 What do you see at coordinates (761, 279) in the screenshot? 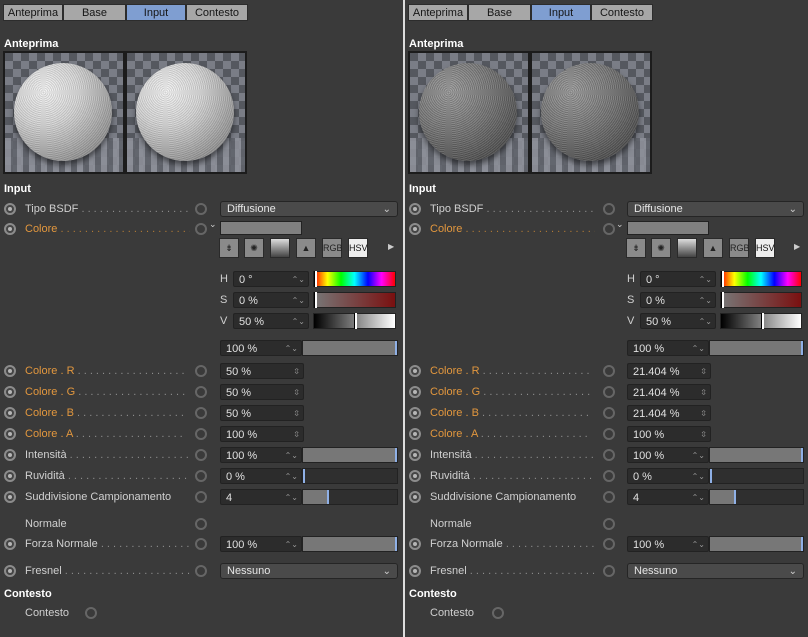
I see `hue-gradient-slider` at bounding box center [761, 279].